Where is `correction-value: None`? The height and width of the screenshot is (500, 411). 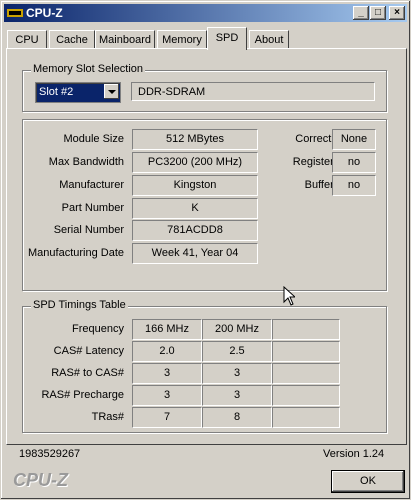
correction-value: None is located at coordinates (354, 139).